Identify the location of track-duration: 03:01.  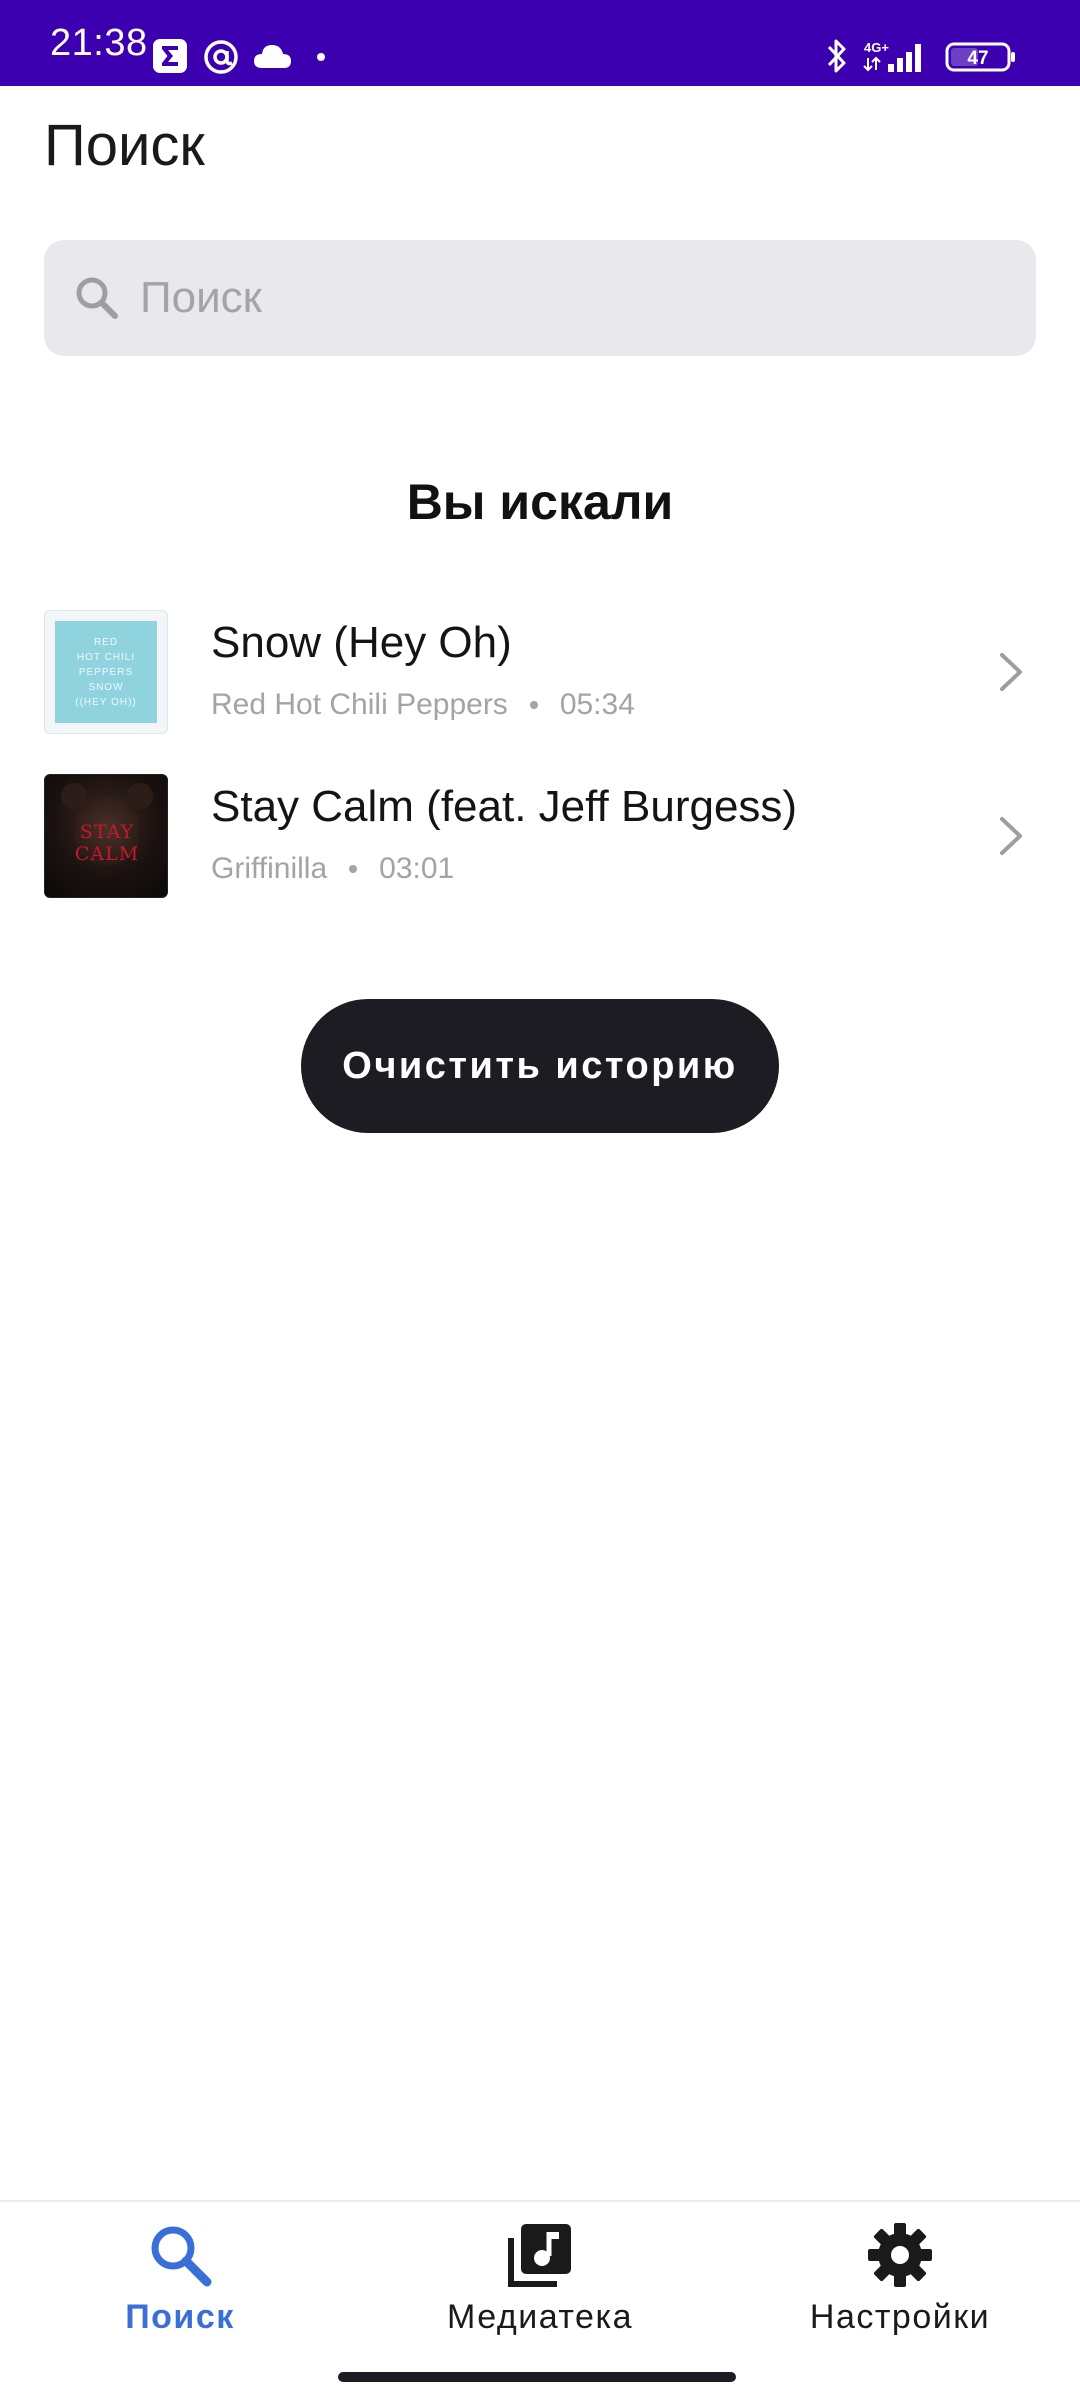
(417, 868).